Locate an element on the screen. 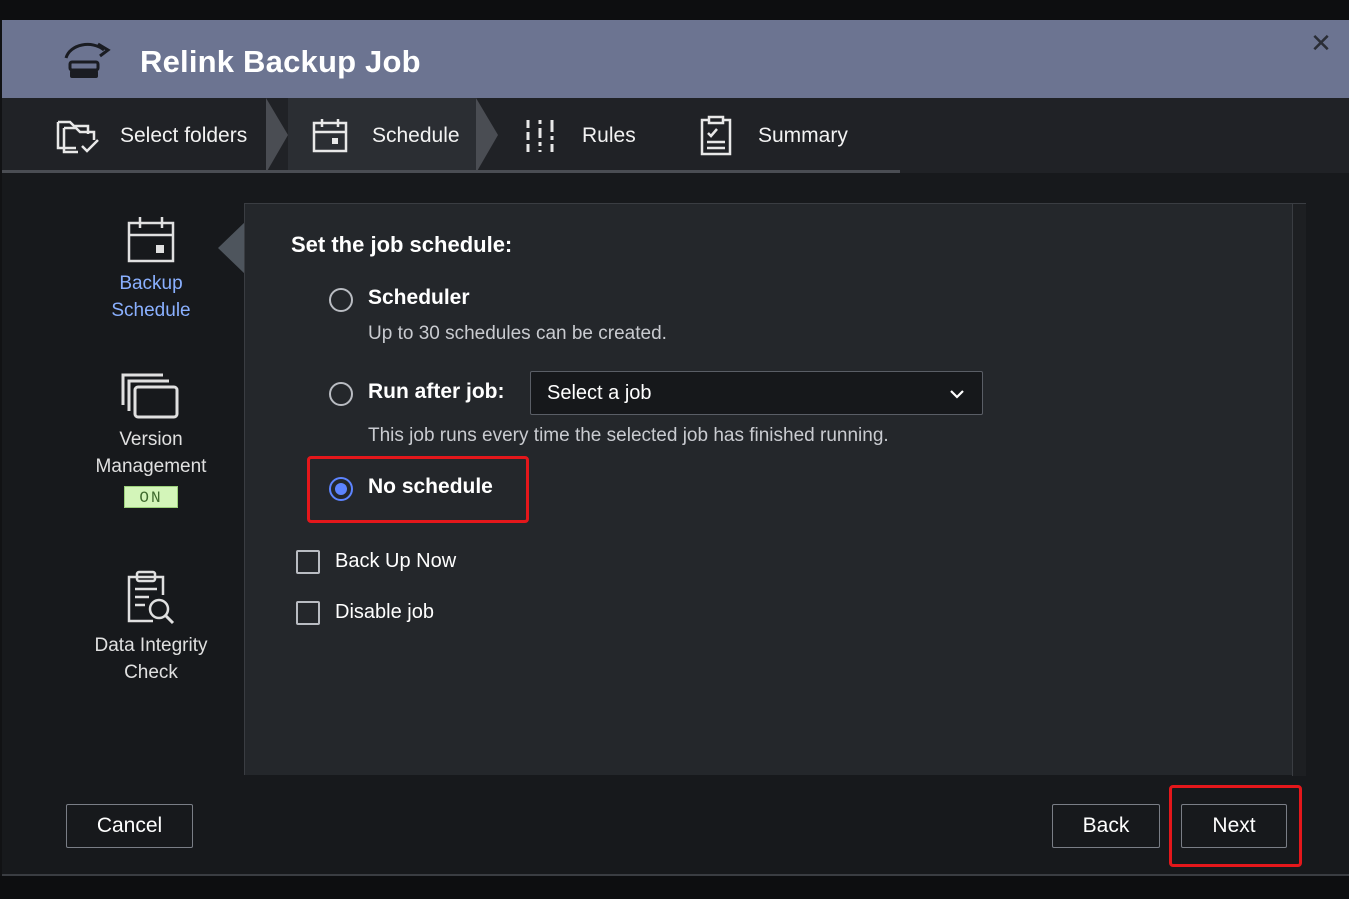 The height and width of the screenshot is (899, 1349). folder-check-icon is located at coordinates (77, 136).